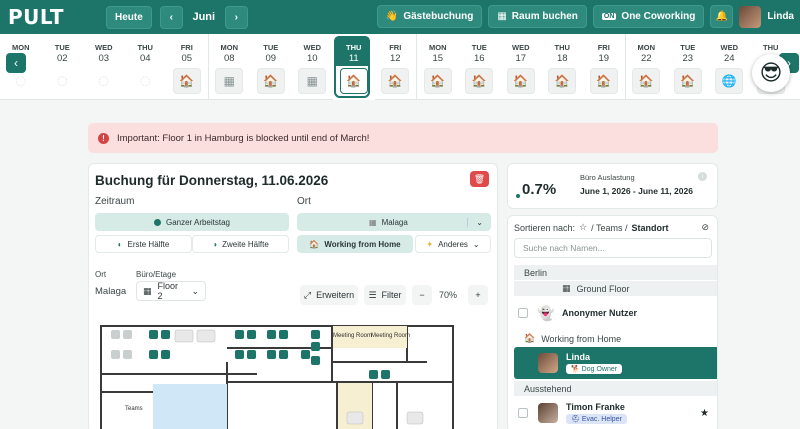  Describe the element at coordinates (134, 409) in the screenshot. I see `teams-room-label: Teams` at that location.